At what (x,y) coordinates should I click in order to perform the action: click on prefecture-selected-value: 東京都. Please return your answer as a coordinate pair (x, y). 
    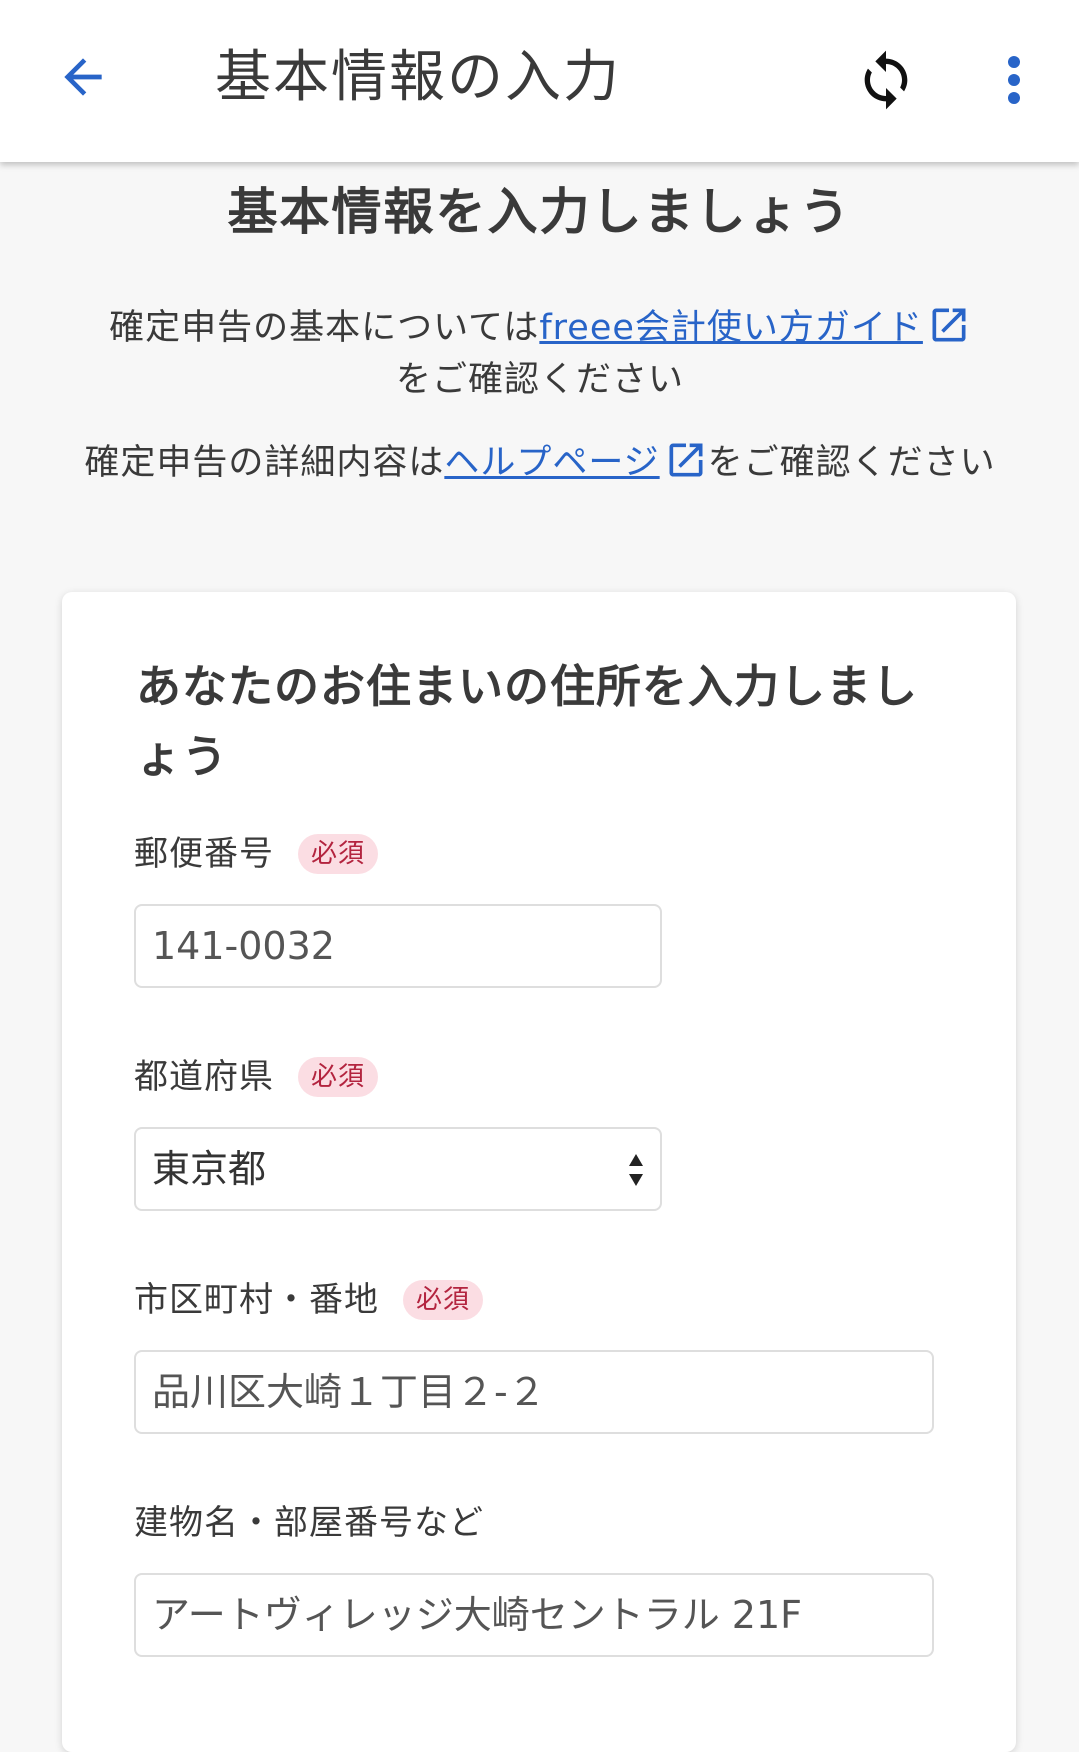
    Looking at the image, I should click on (209, 1169).